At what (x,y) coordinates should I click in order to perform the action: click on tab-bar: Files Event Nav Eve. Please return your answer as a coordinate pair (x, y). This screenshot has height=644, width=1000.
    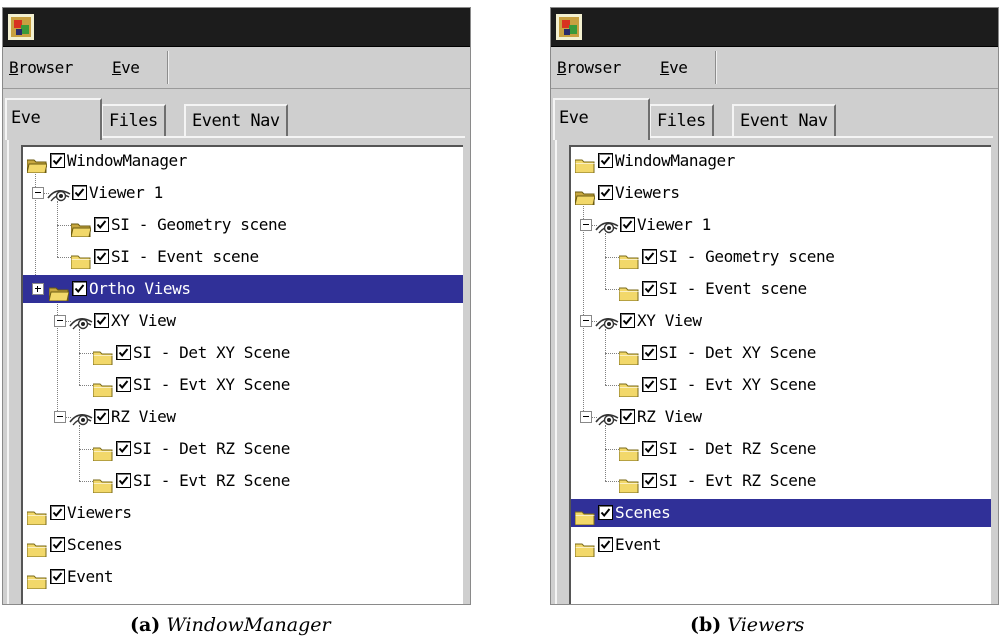
    Looking at the image, I should click on (774, 117).